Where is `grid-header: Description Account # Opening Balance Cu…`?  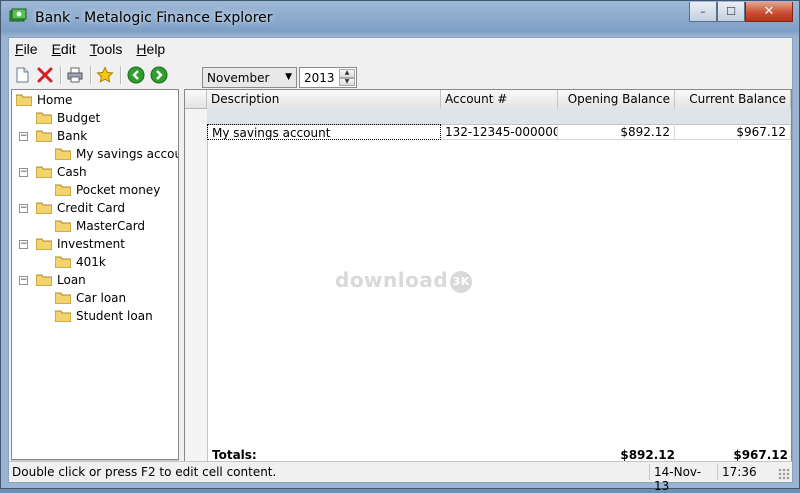 grid-header: Description Account # Opening Balance Cu… is located at coordinates (488, 99).